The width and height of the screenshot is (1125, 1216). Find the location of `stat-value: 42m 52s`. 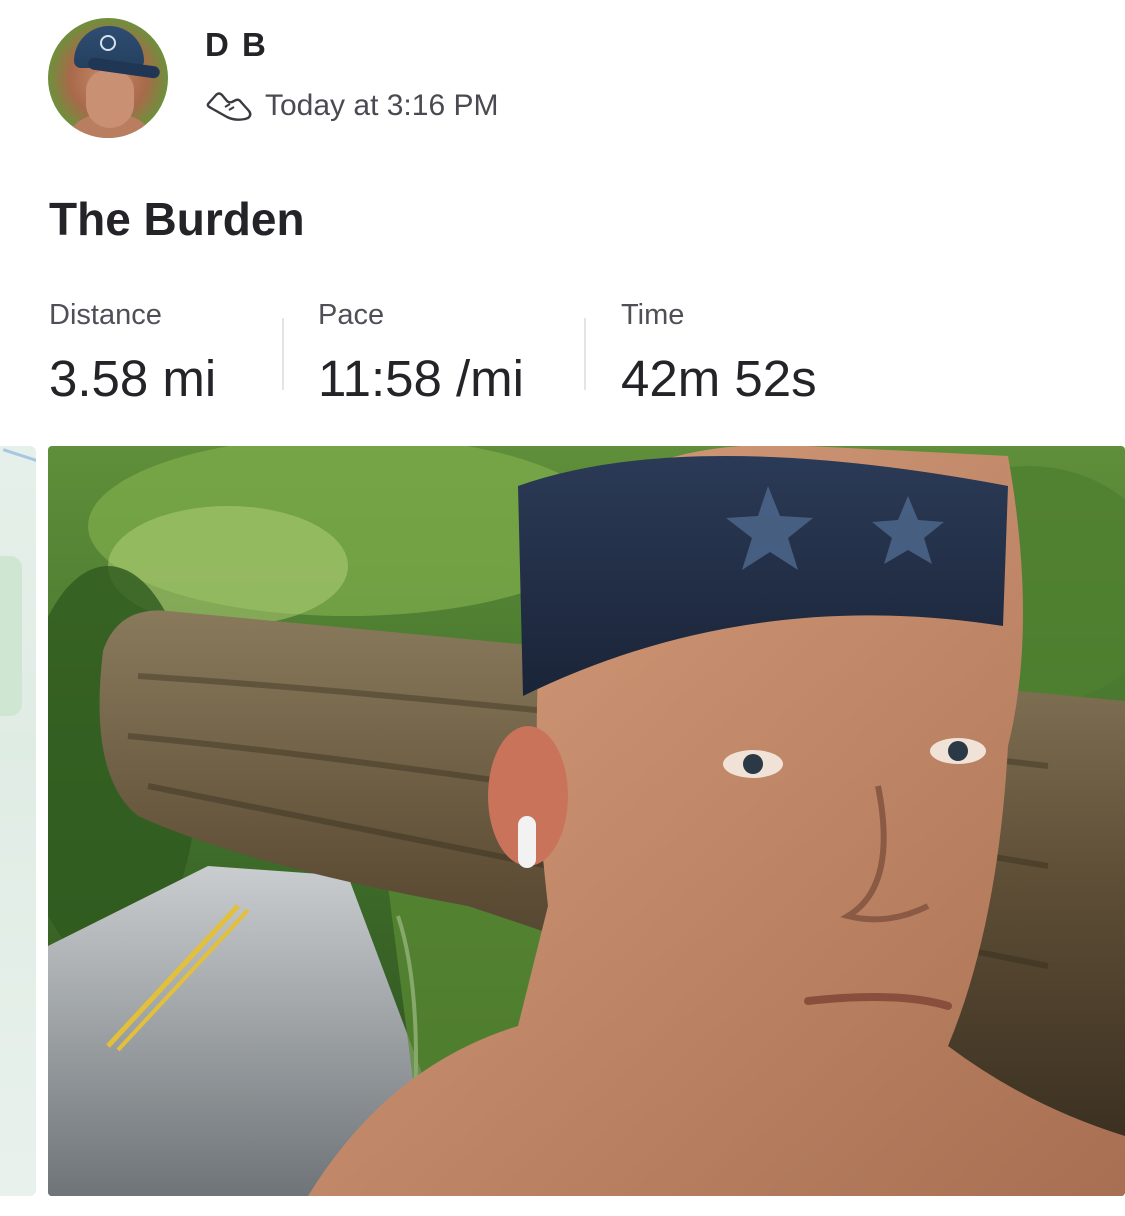

stat-value: 42m 52s is located at coordinates (719, 378).